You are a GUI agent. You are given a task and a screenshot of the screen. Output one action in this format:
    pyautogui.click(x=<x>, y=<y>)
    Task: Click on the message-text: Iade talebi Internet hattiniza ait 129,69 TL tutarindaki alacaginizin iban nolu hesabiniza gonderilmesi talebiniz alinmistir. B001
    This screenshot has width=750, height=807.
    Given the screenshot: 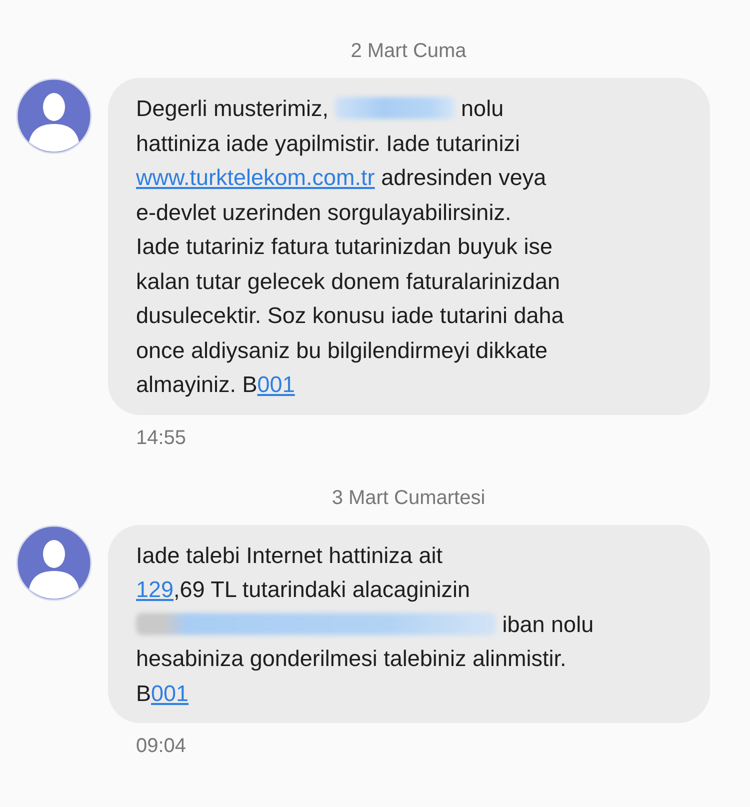 What is the action you would take?
    pyautogui.click(x=365, y=625)
    